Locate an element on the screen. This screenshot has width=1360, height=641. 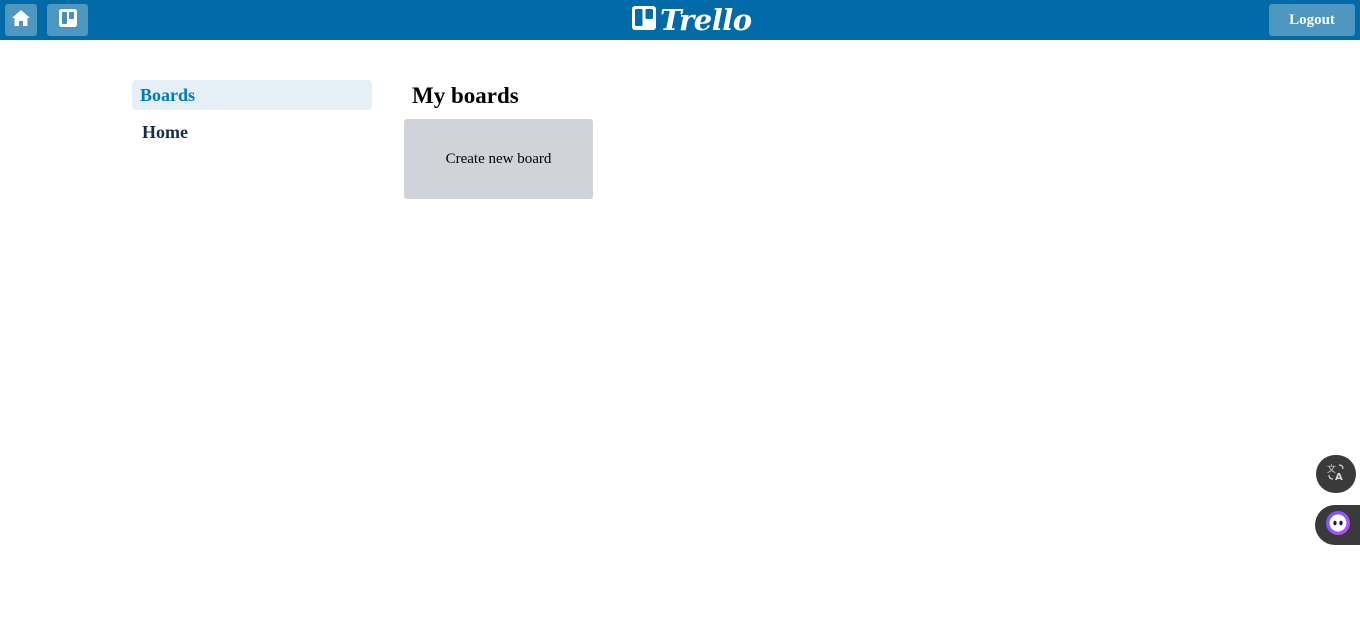
logo-text: Trello is located at coordinates (706, 20).